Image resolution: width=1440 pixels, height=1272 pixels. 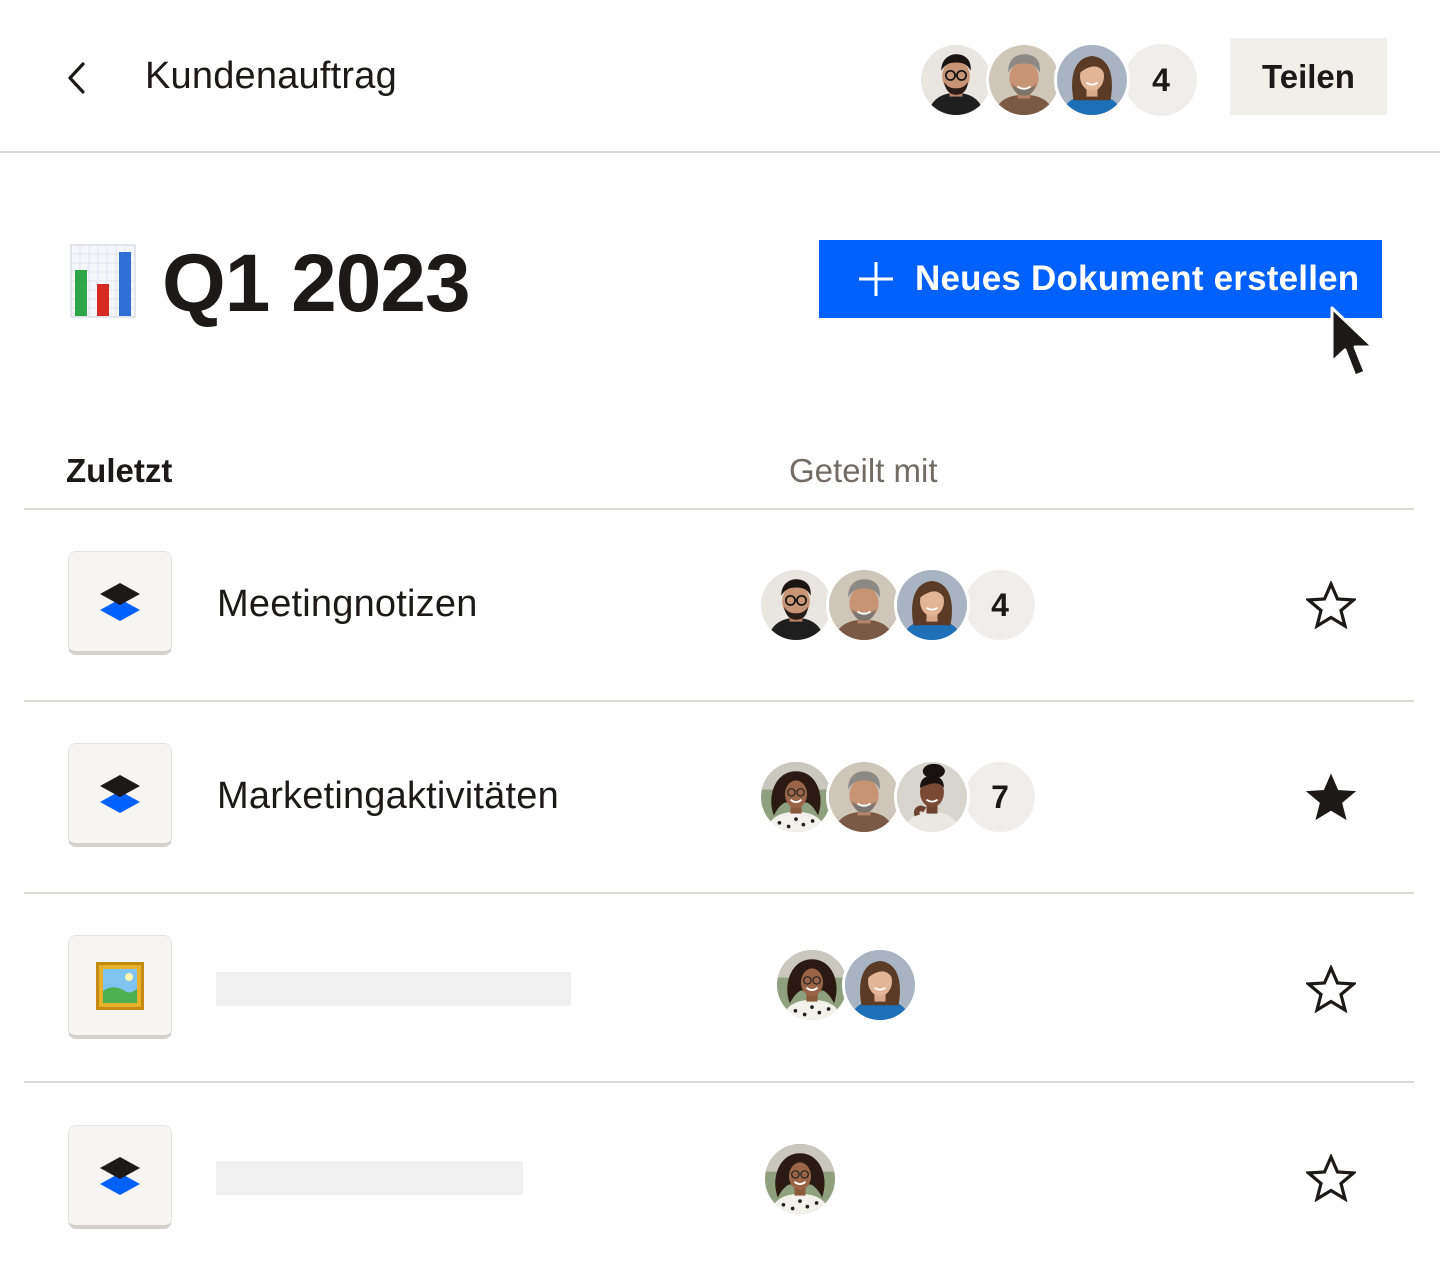 I want to click on star-filled-icon, so click(x=1331, y=797).